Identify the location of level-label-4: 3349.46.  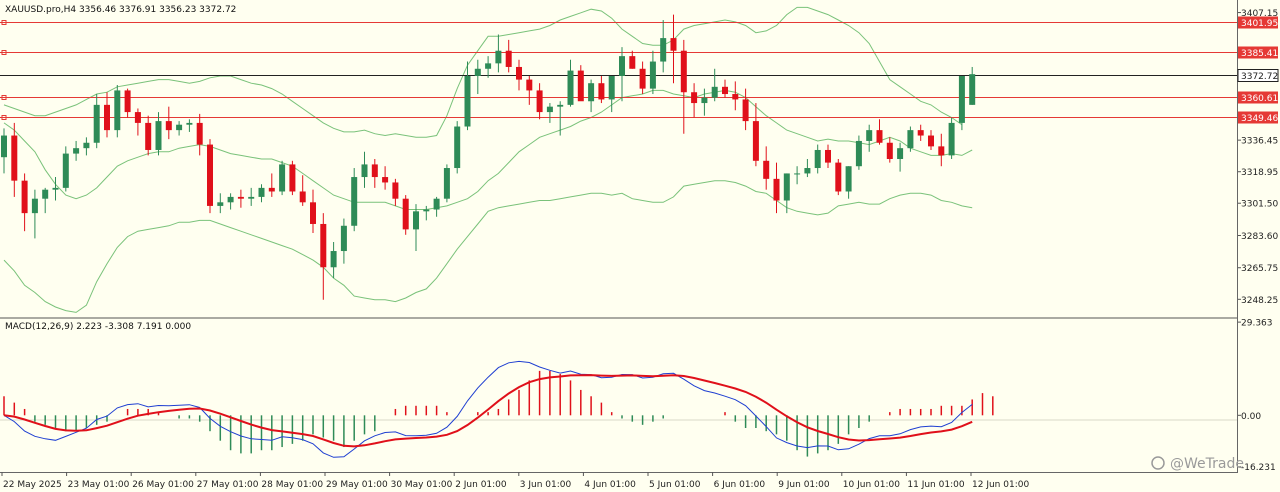
(1259, 119).